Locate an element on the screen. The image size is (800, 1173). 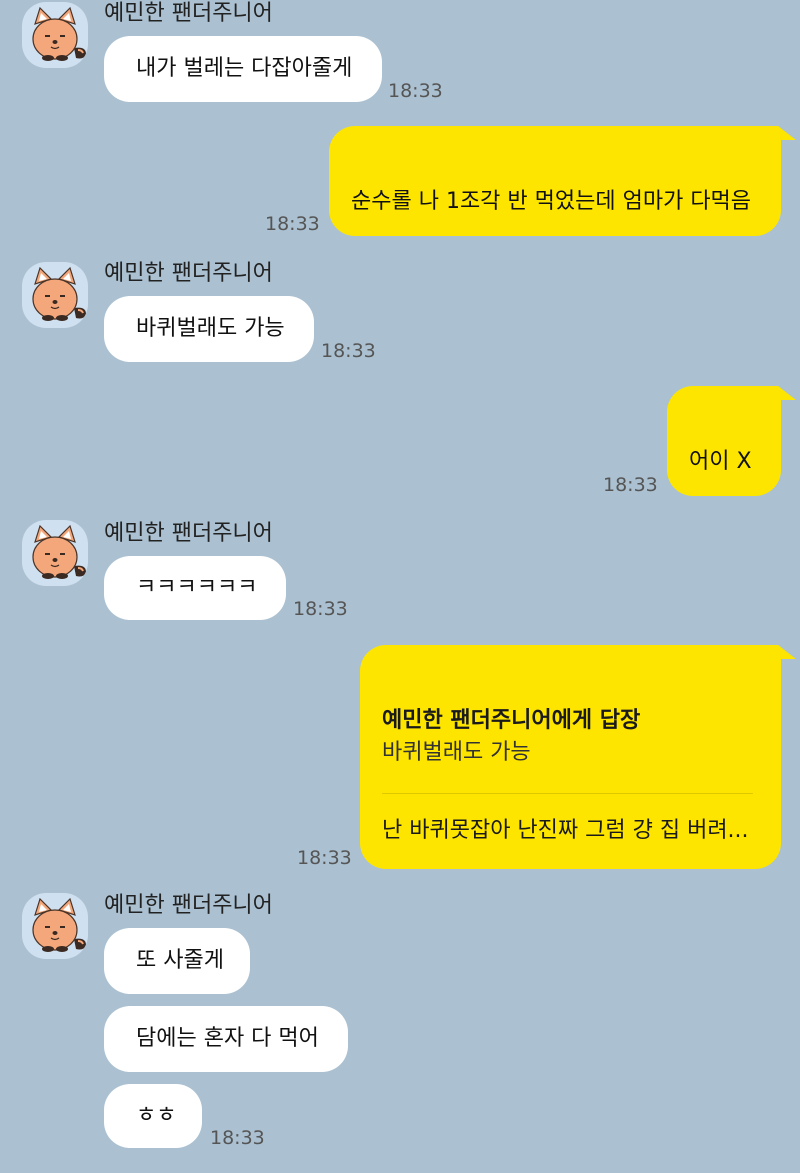
reply-title: 예민한 팬더주니어에게 답장 is located at coordinates (511, 720).